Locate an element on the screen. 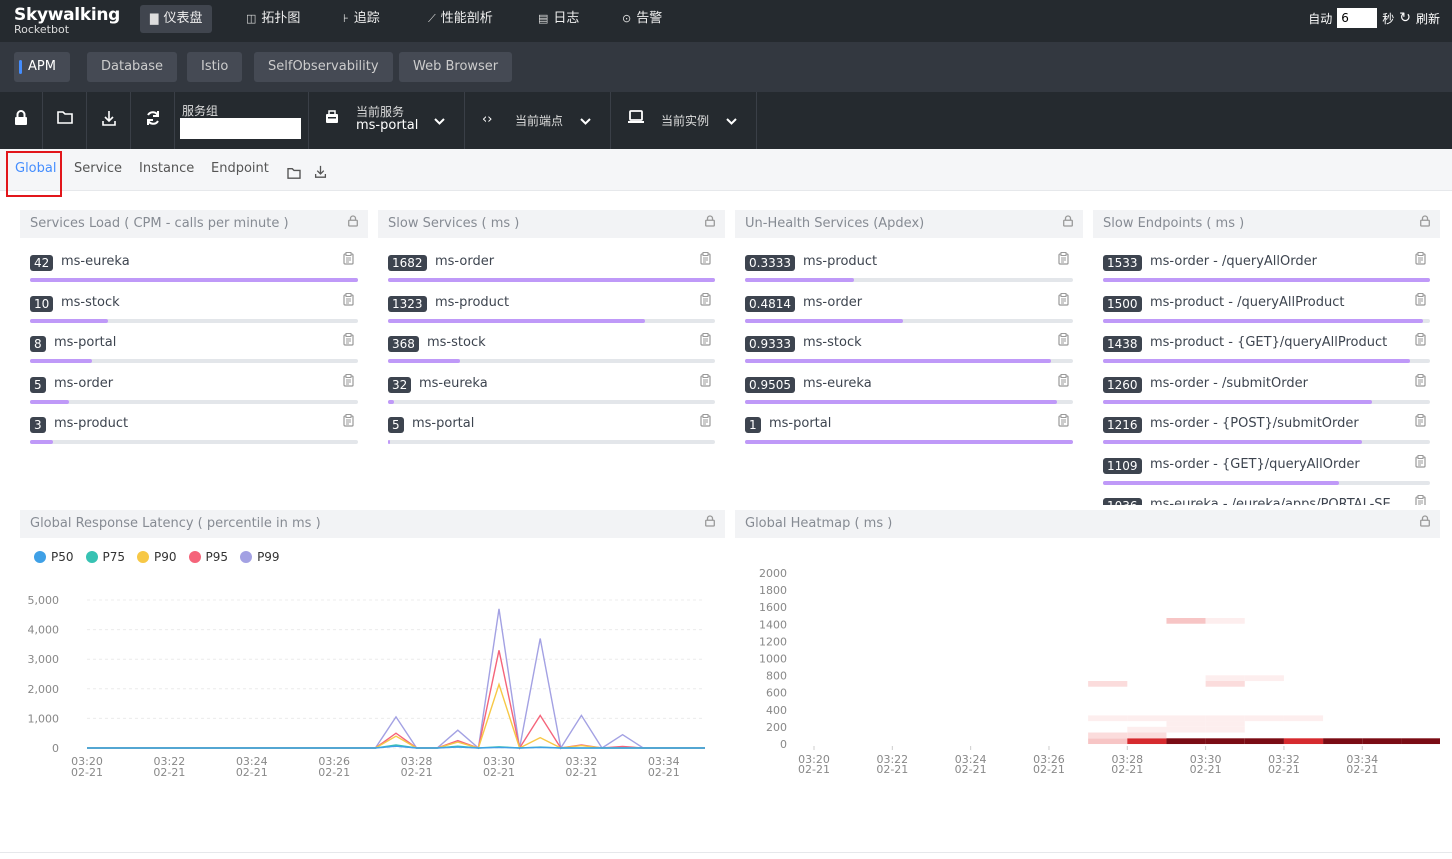 The width and height of the screenshot is (1452, 859). auto-label: 自动 is located at coordinates (1320, 18).